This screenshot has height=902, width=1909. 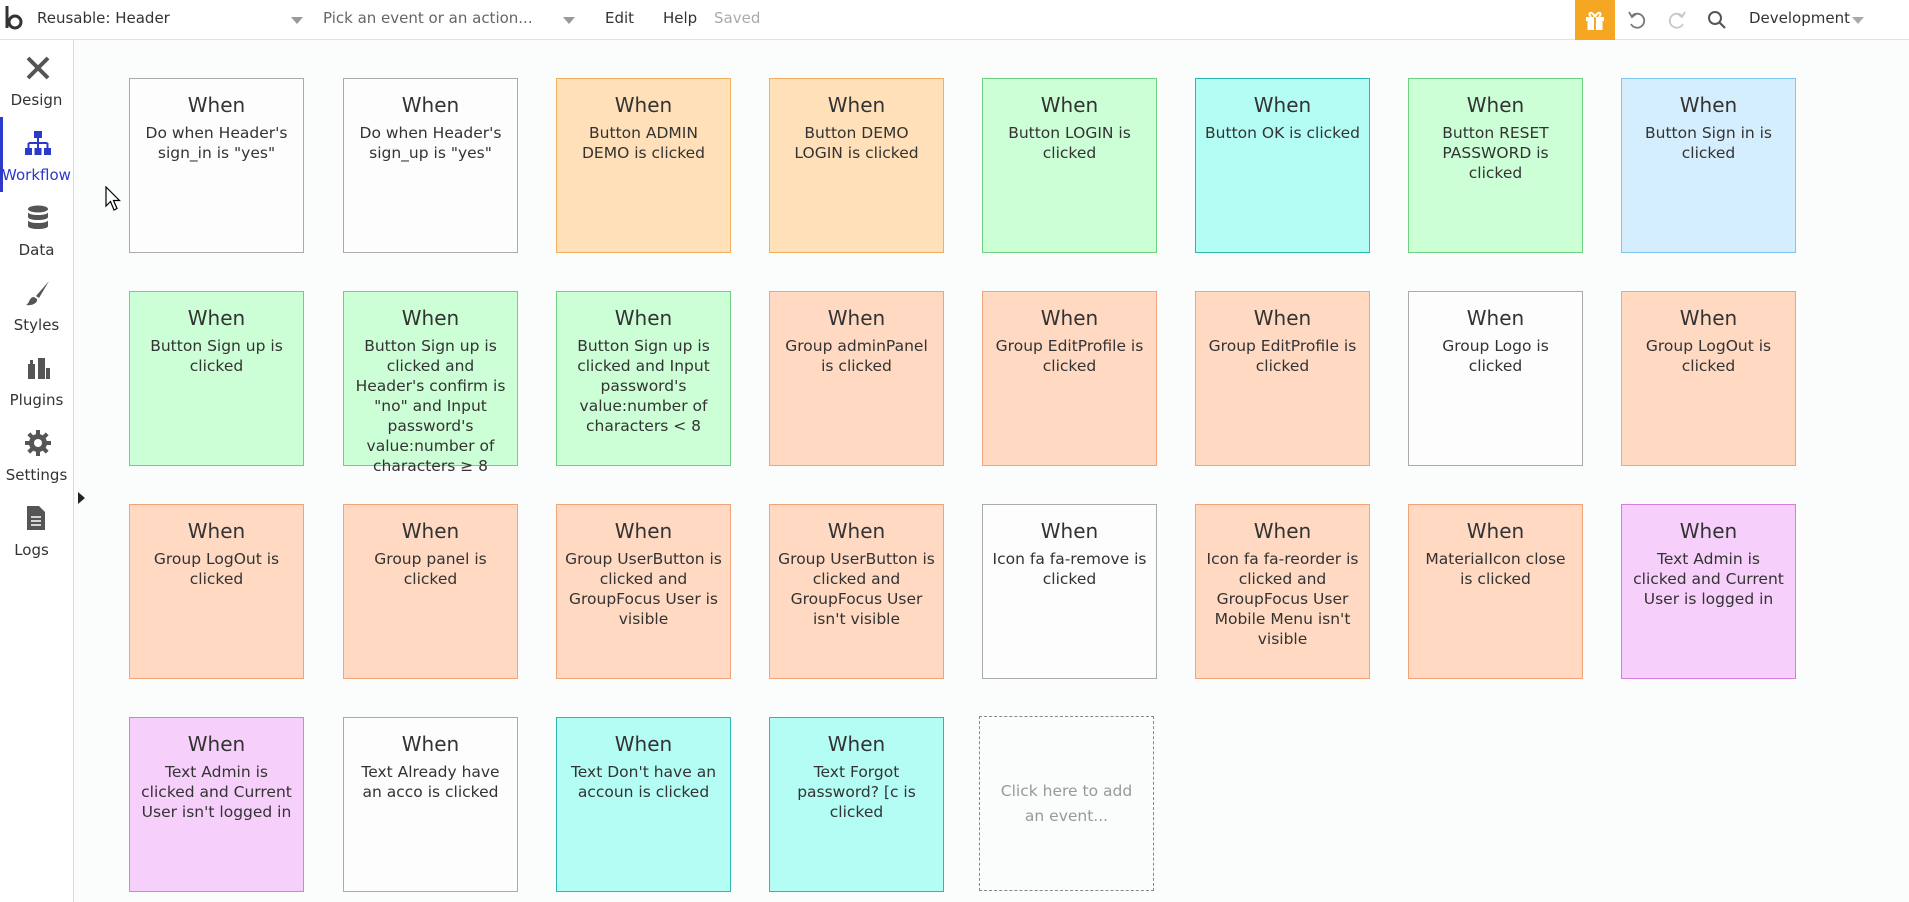 What do you see at coordinates (1595, 20) in the screenshot?
I see `gift-button` at bounding box center [1595, 20].